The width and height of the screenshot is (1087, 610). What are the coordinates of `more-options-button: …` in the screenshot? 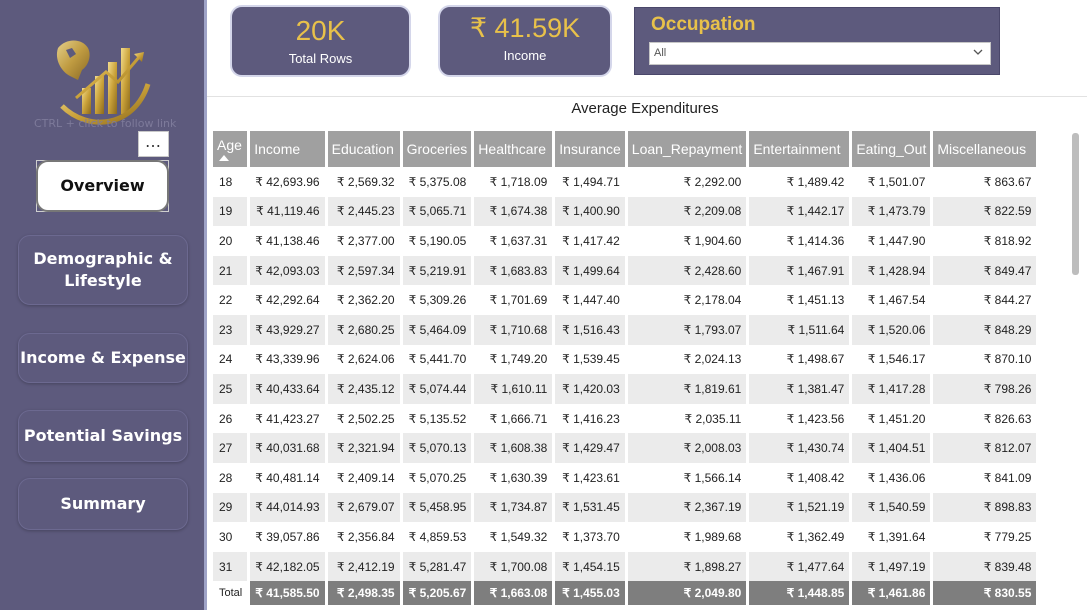 It's located at (153, 144).